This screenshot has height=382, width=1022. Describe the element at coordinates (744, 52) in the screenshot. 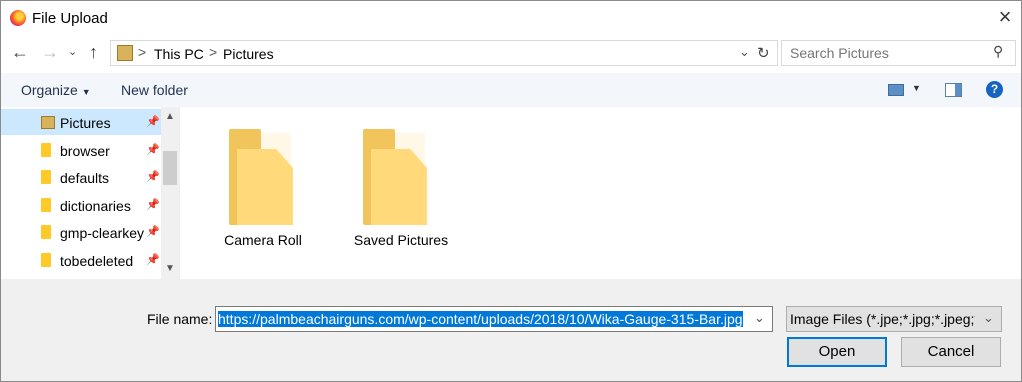

I see `address-dropdown-chevron-icon: ⌄` at that location.